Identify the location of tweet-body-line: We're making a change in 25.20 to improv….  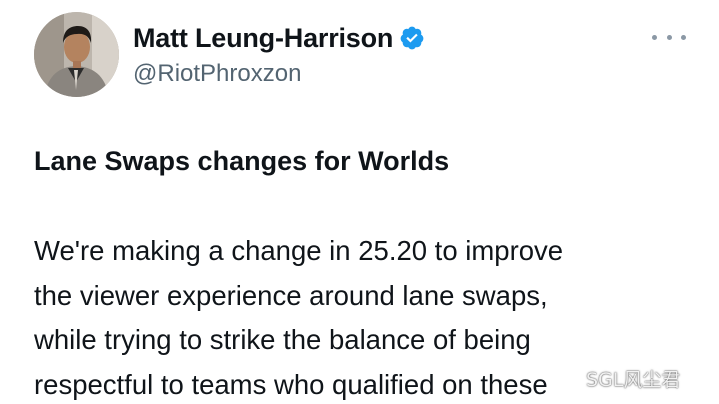
(299, 250).